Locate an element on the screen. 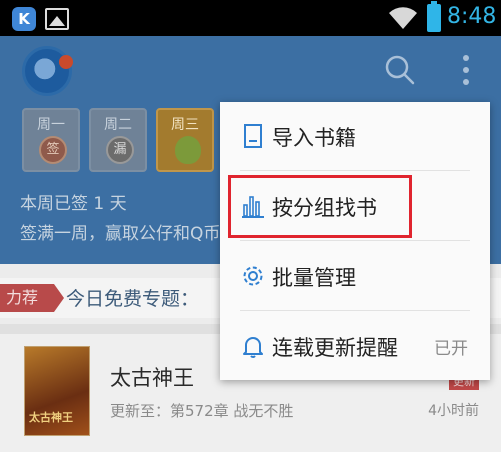  cover-title: 太古神王 is located at coordinates (51, 417).